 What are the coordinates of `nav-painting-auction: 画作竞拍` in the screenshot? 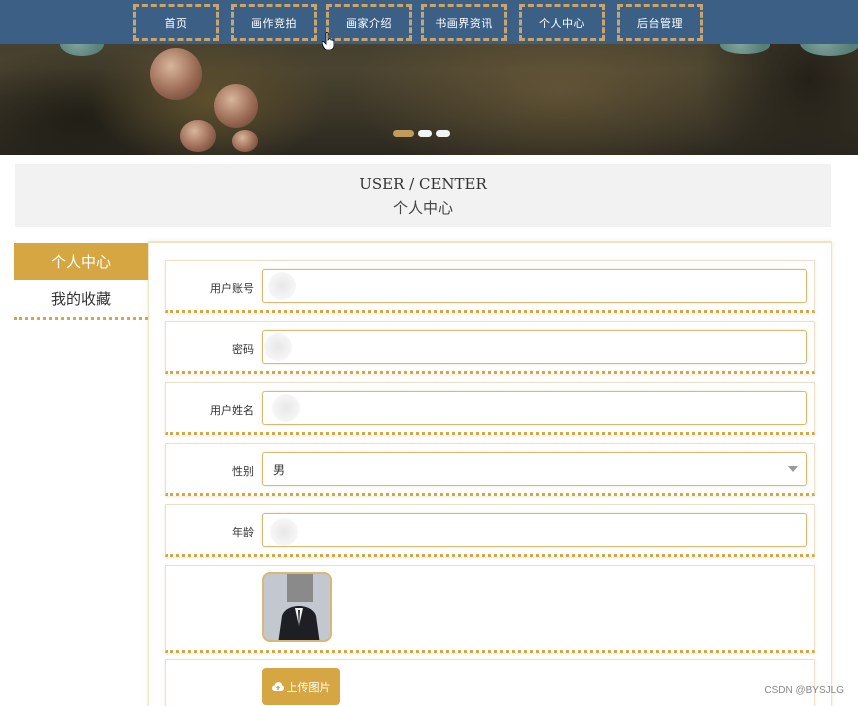 It's located at (274, 22).